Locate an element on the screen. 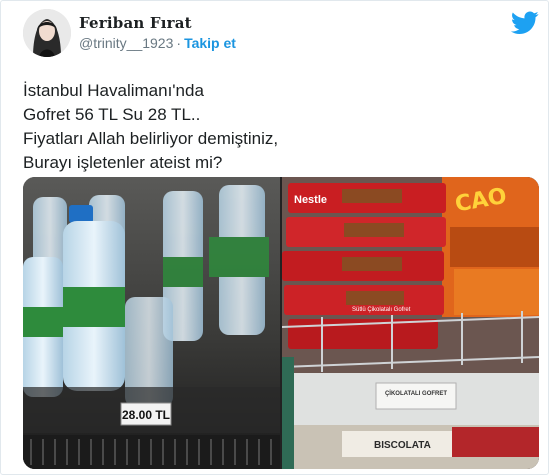 This screenshot has width=549, height=475. twitter-bird-icon is located at coordinates (525, 23).